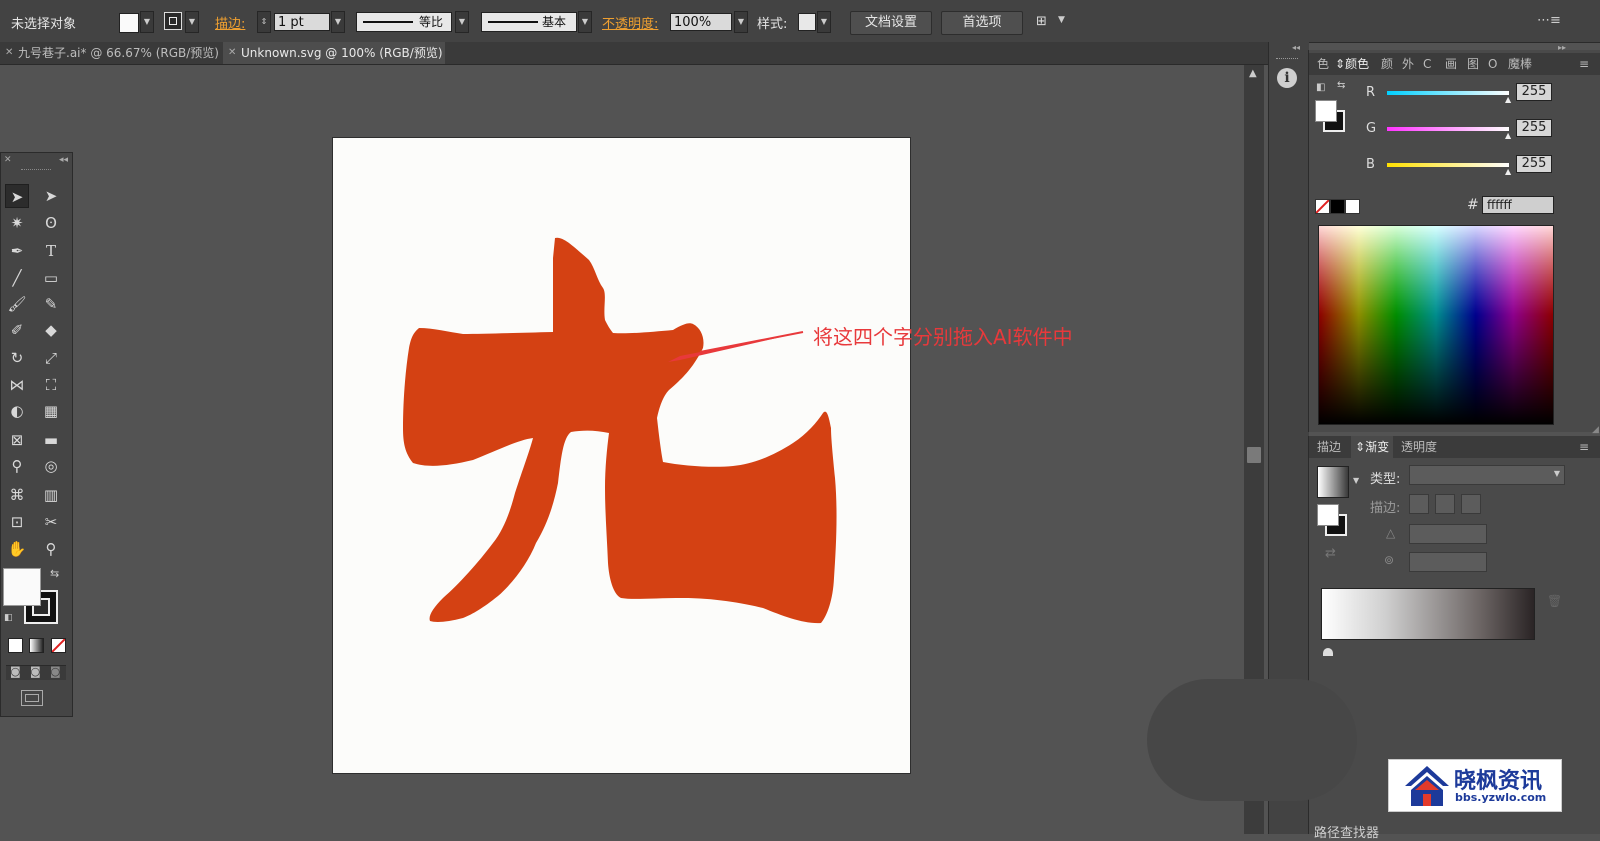 The image size is (1600, 841). What do you see at coordinates (1448, 534) in the screenshot?
I see `angle-field` at bounding box center [1448, 534].